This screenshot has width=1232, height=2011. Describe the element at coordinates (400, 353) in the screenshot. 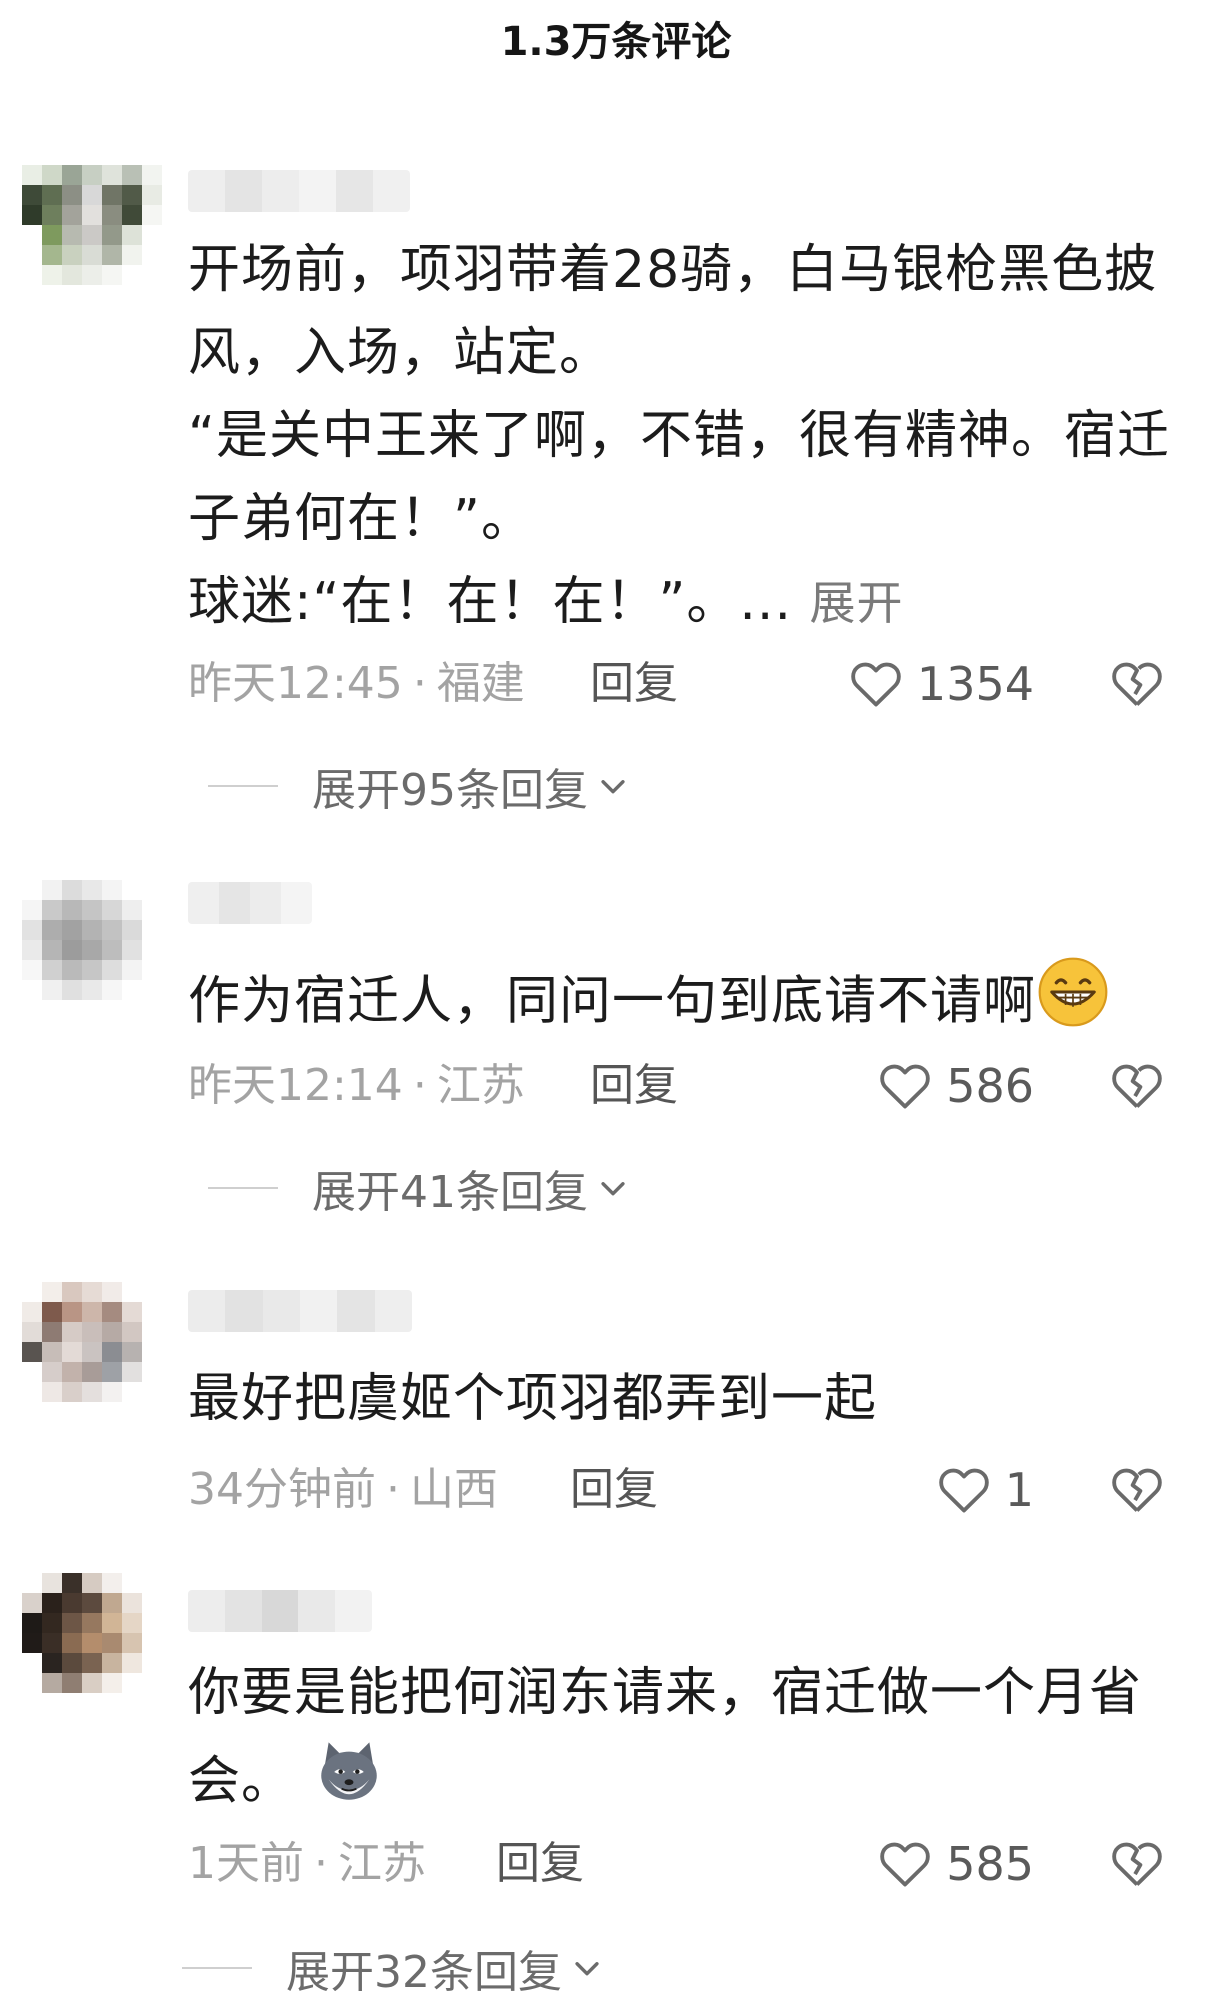

I see `comment-line: 风，入场，站定。` at that location.